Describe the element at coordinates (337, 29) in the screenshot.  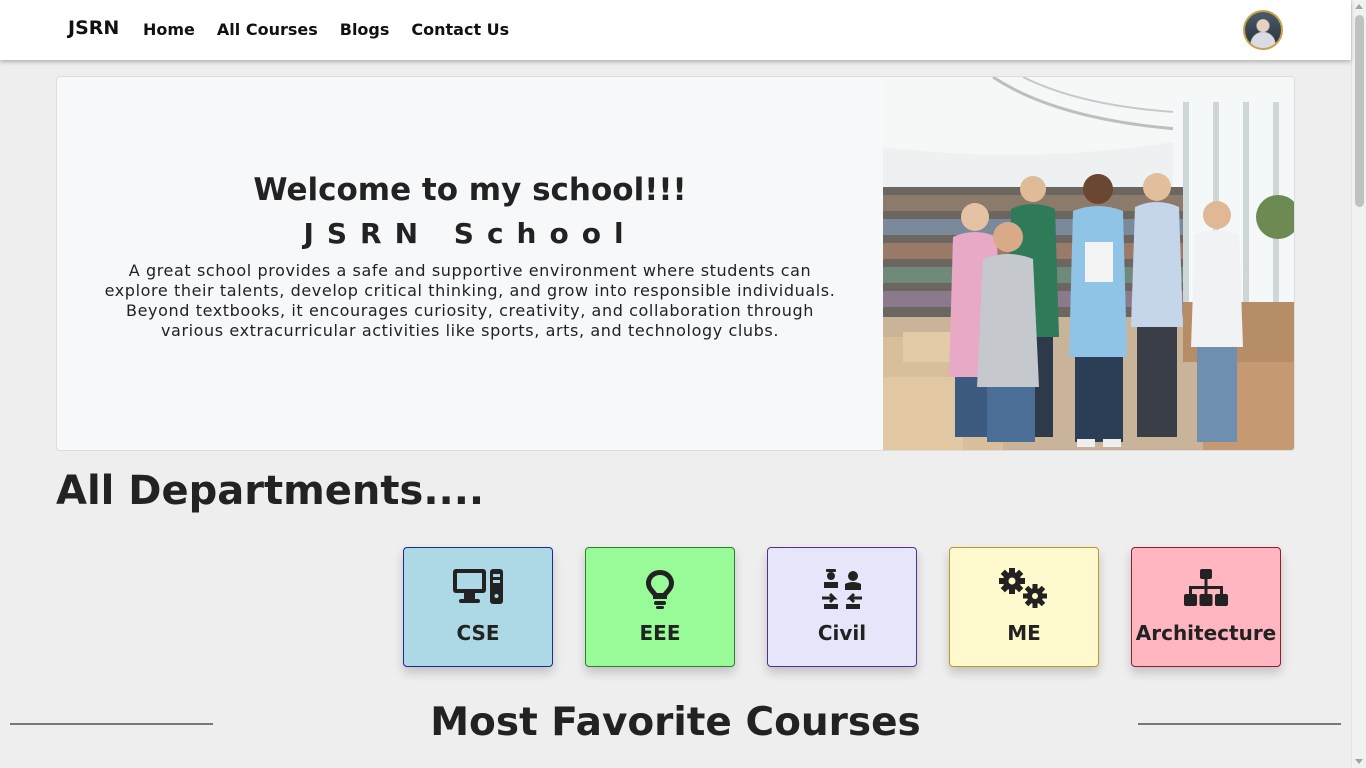
I see `nav-links: Home All Courses Blogs Contact Us` at that location.